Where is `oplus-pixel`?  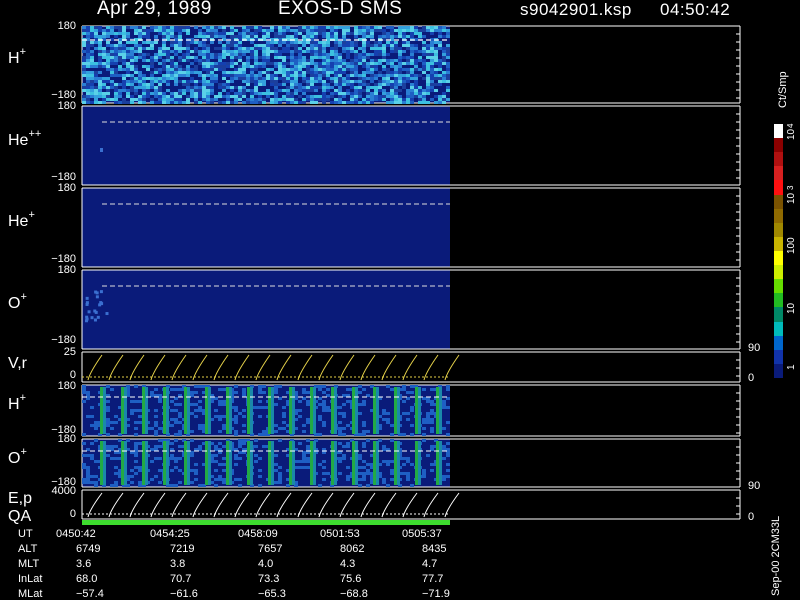 oplus-pixel is located at coordinates (97, 297).